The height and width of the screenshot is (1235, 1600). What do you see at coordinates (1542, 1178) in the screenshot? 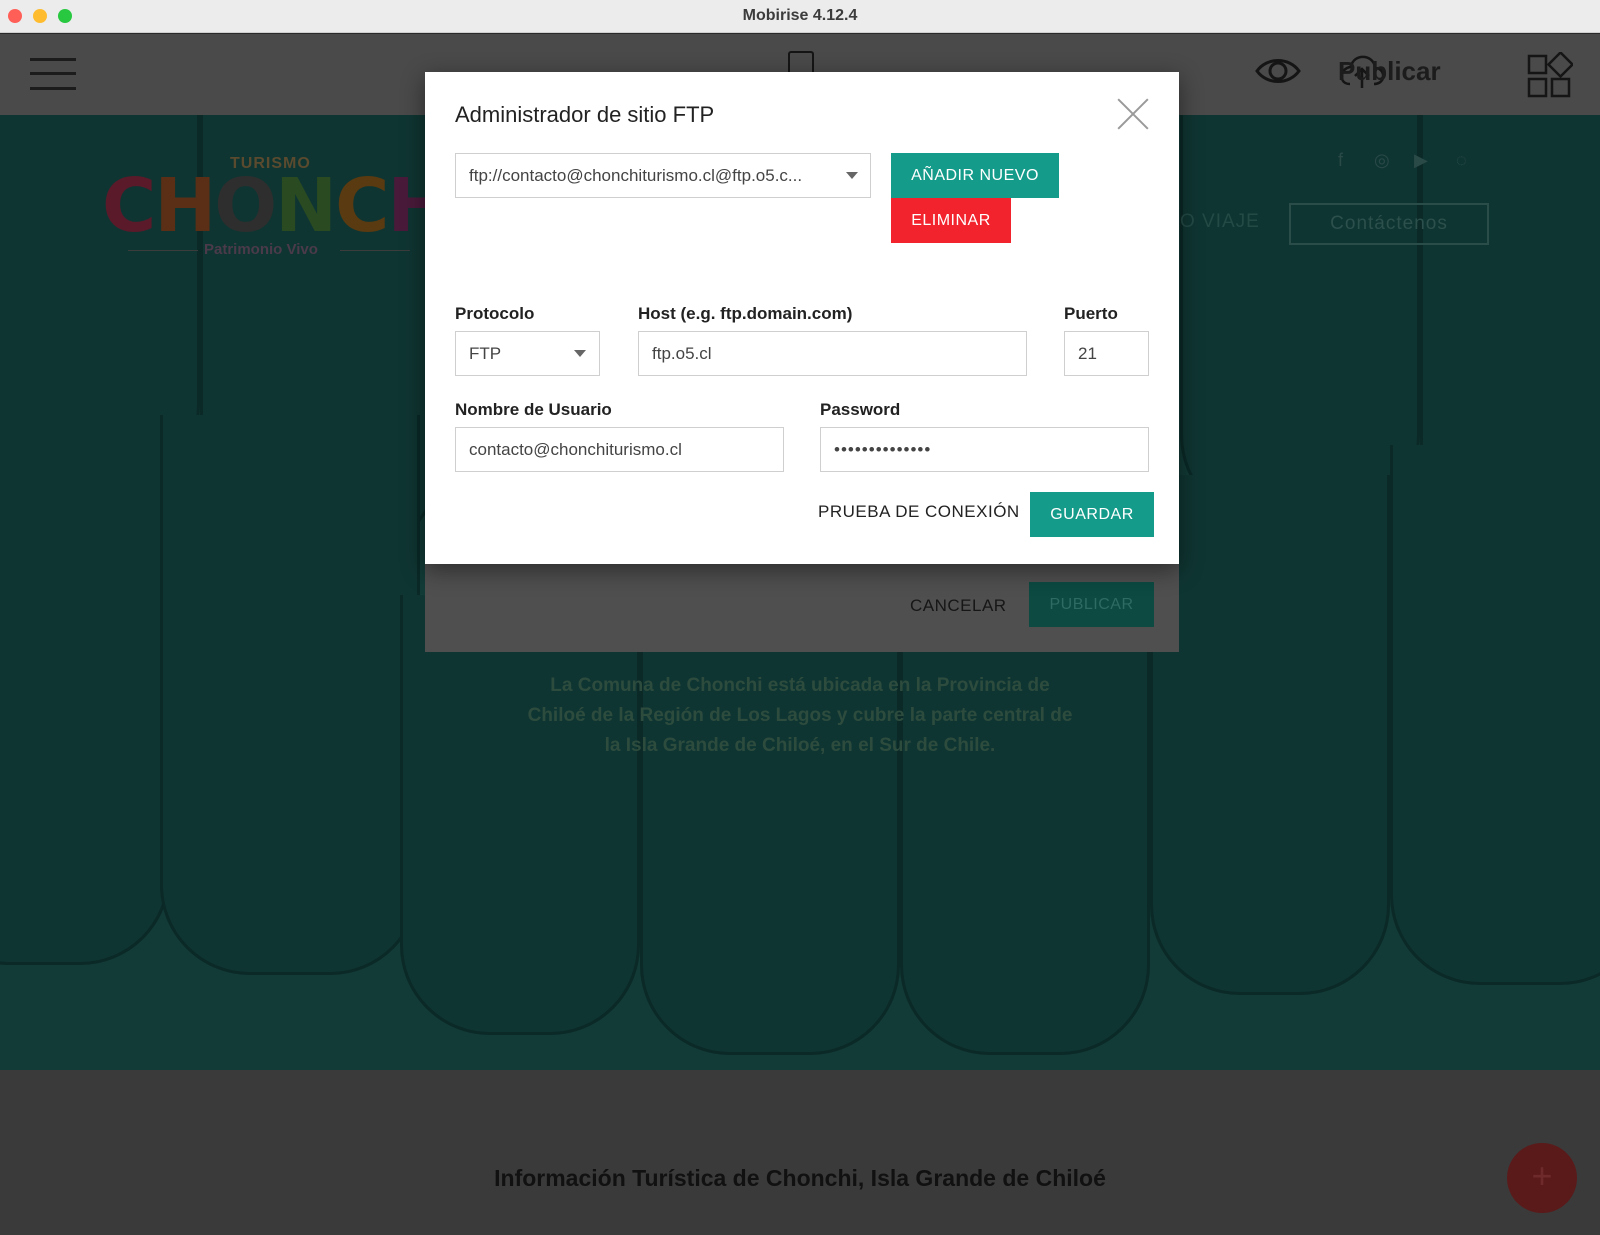
I see `add-block-button: +` at bounding box center [1542, 1178].